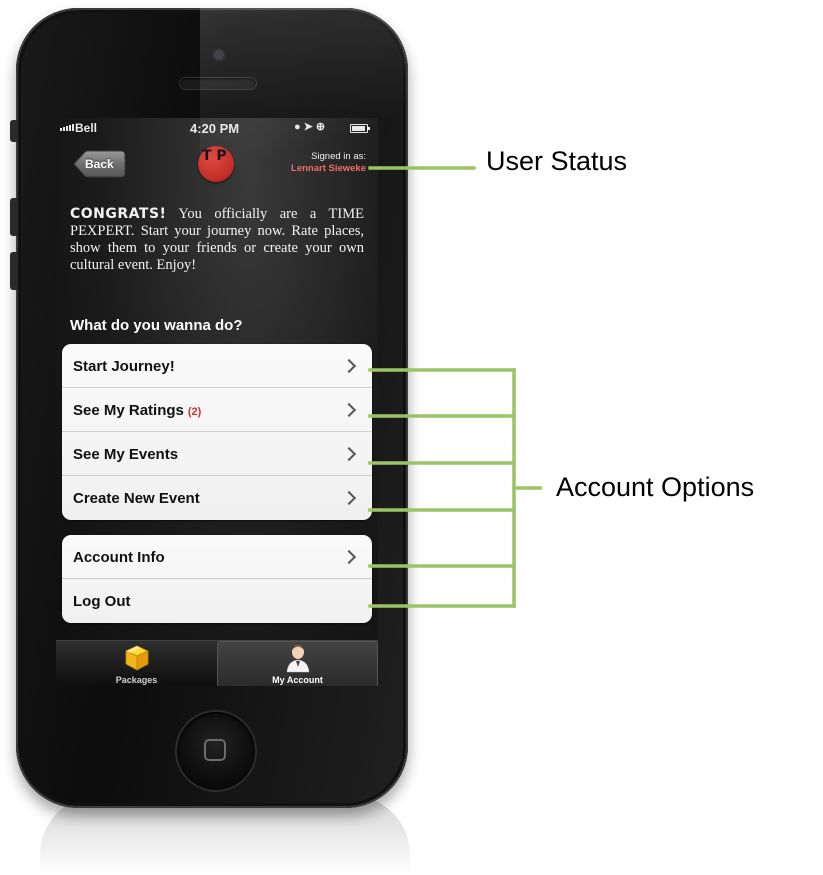  I want to click on user-status-callout: User Status, so click(557, 161).